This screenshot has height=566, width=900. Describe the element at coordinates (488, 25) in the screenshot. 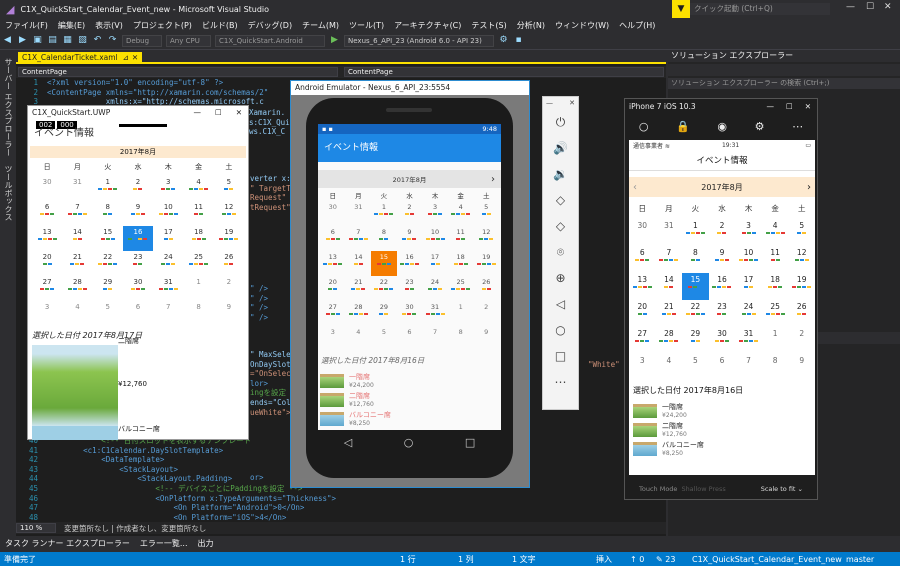

I see `menu-item: テスト(S)` at that location.